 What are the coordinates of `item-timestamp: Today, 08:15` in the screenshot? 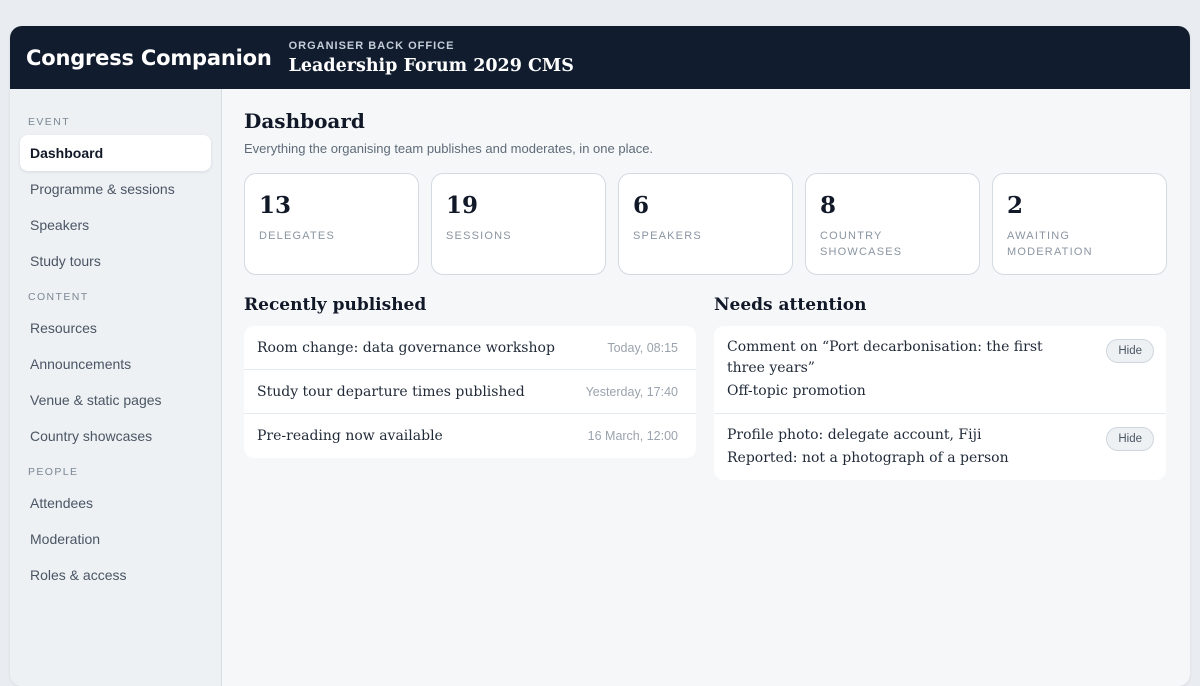 It's located at (642, 347).